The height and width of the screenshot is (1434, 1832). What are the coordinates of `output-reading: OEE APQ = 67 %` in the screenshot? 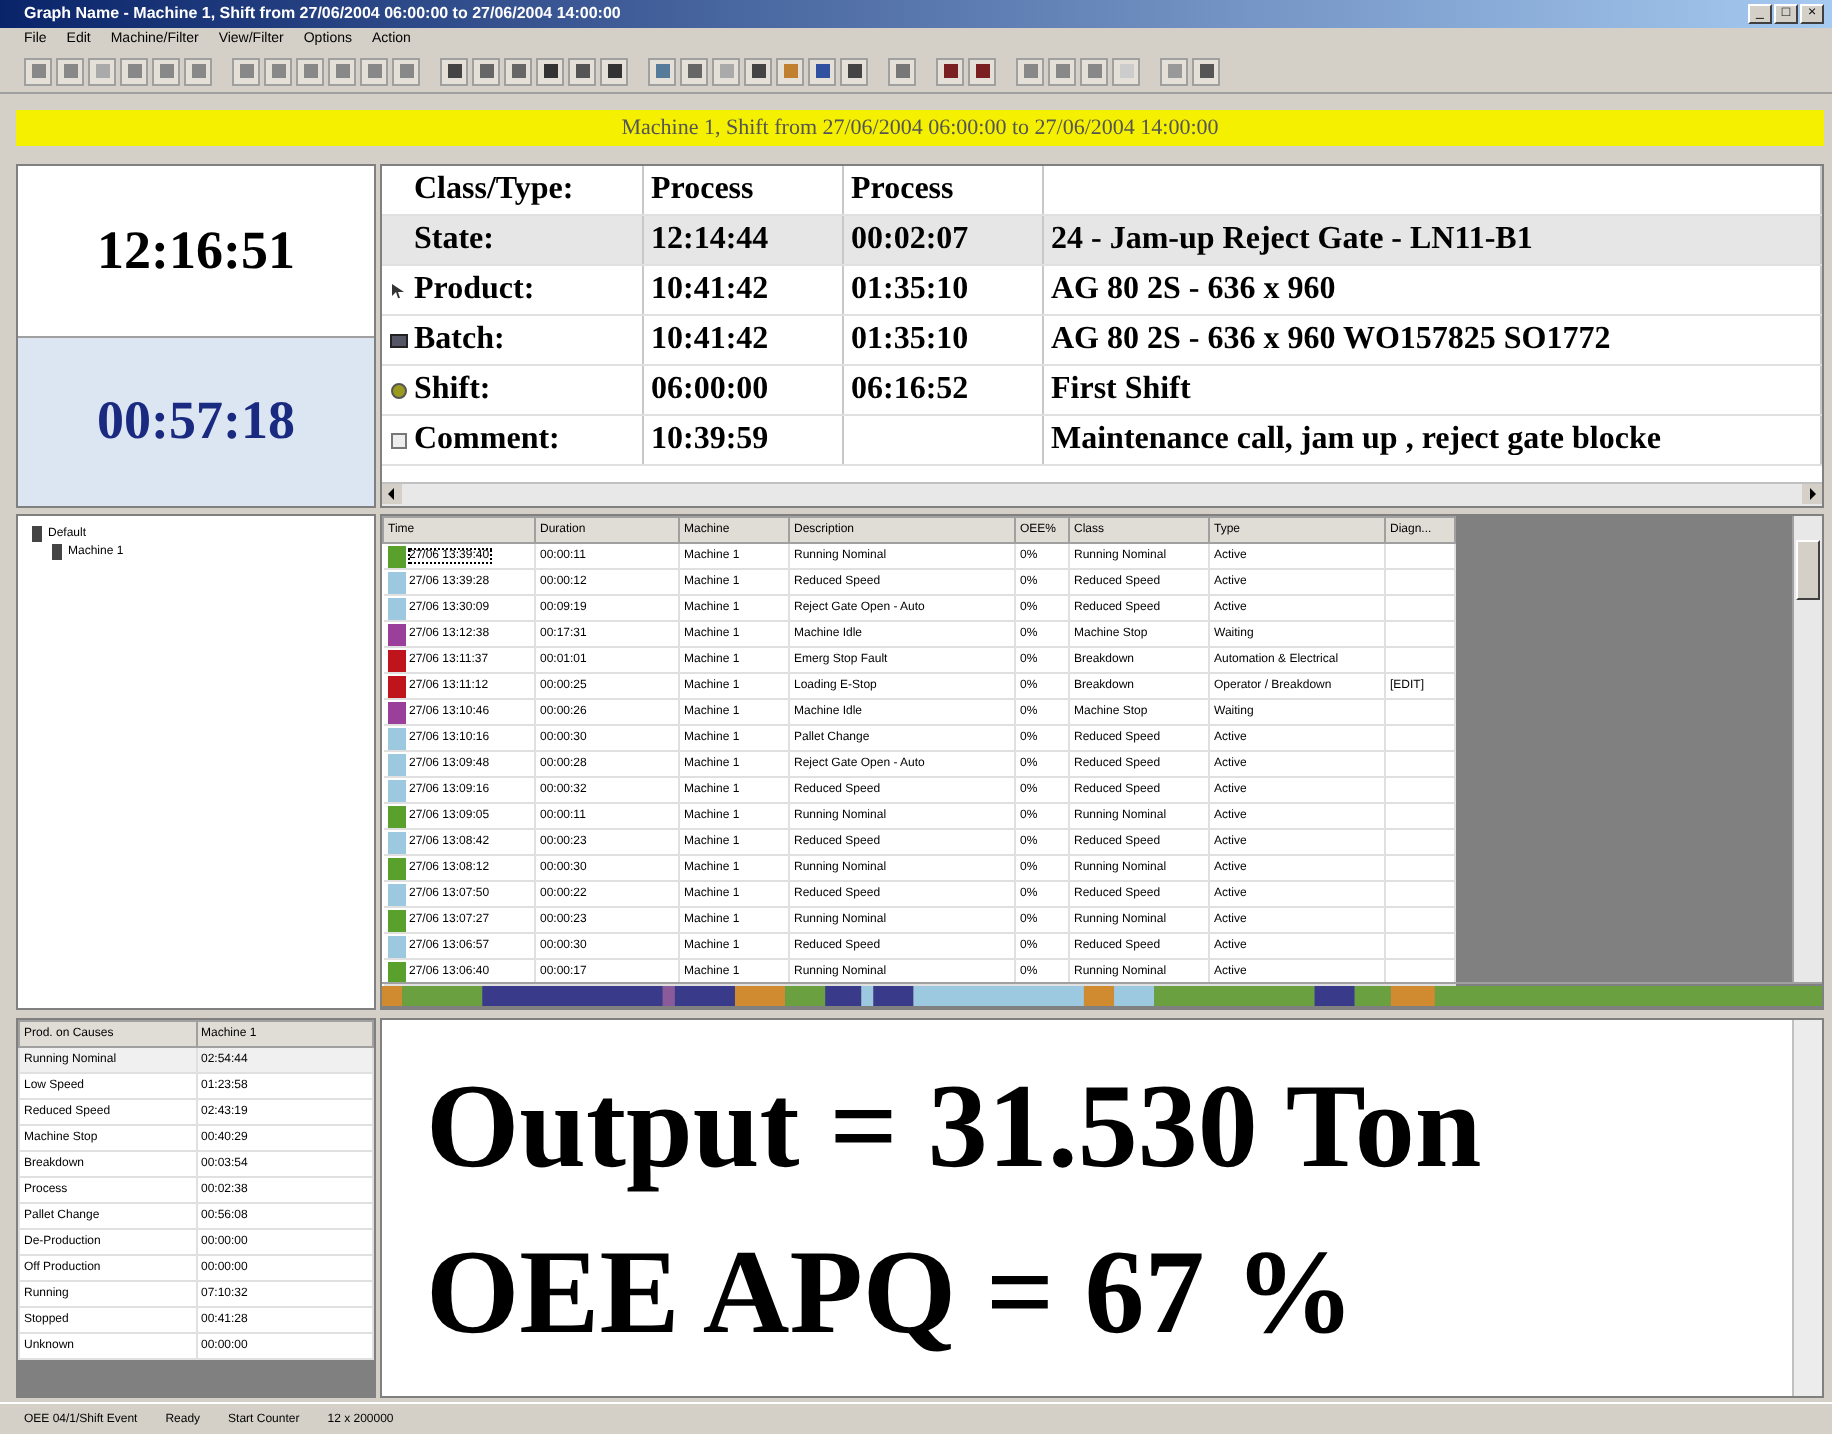 It's located at (890, 1291).